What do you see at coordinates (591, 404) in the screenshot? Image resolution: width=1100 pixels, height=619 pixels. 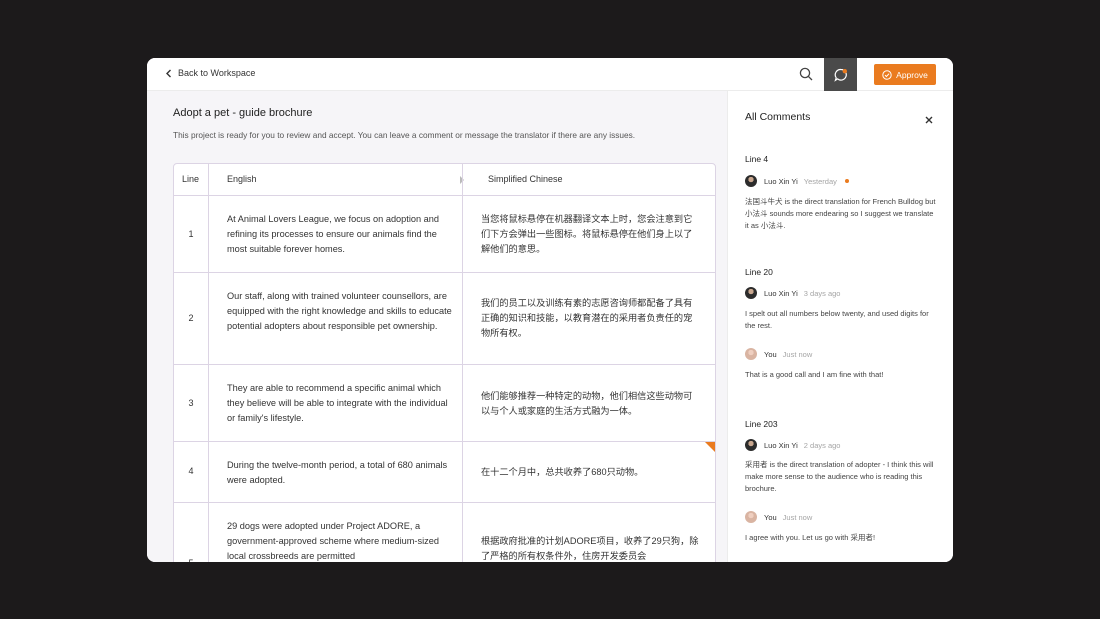 I see `target-text: 他们能够推荐一种特定的动物，他们相信这些动物可以与个人或家庭的生活方式融为一体。` at bounding box center [591, 404].